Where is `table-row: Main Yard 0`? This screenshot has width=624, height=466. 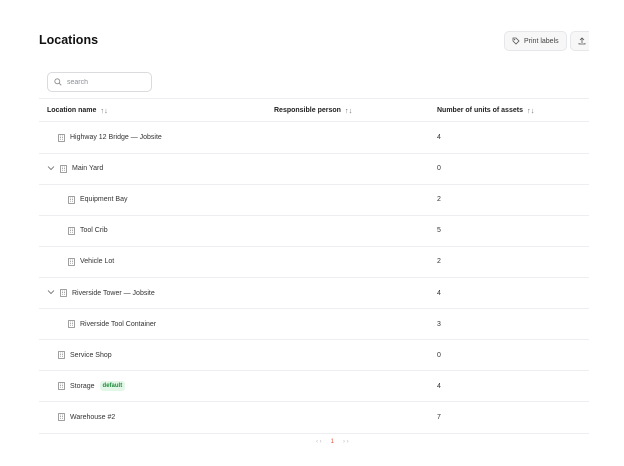 table-row: Main Yard 0 is located at coordinates (314, 168).